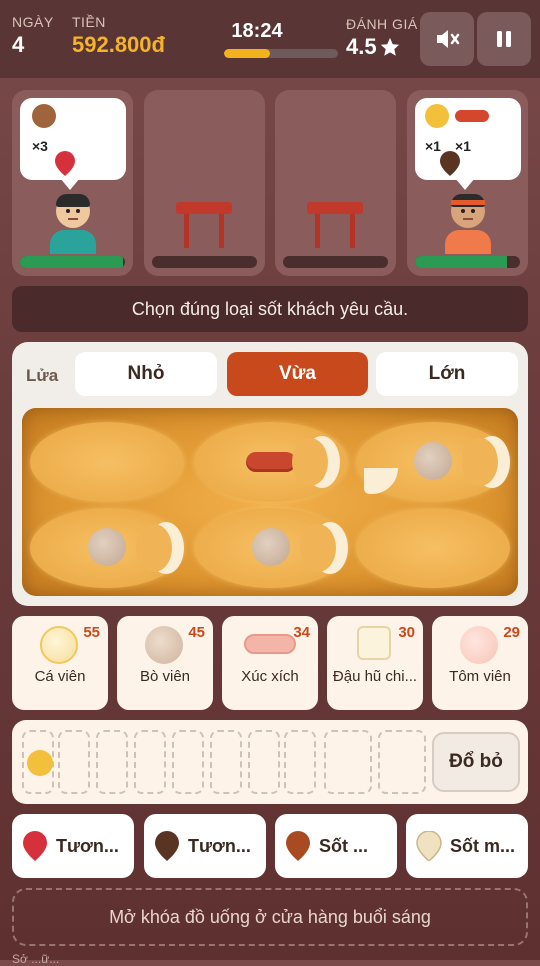  I want to click on mayo-sauce-drop-icon, so click(429, 846).